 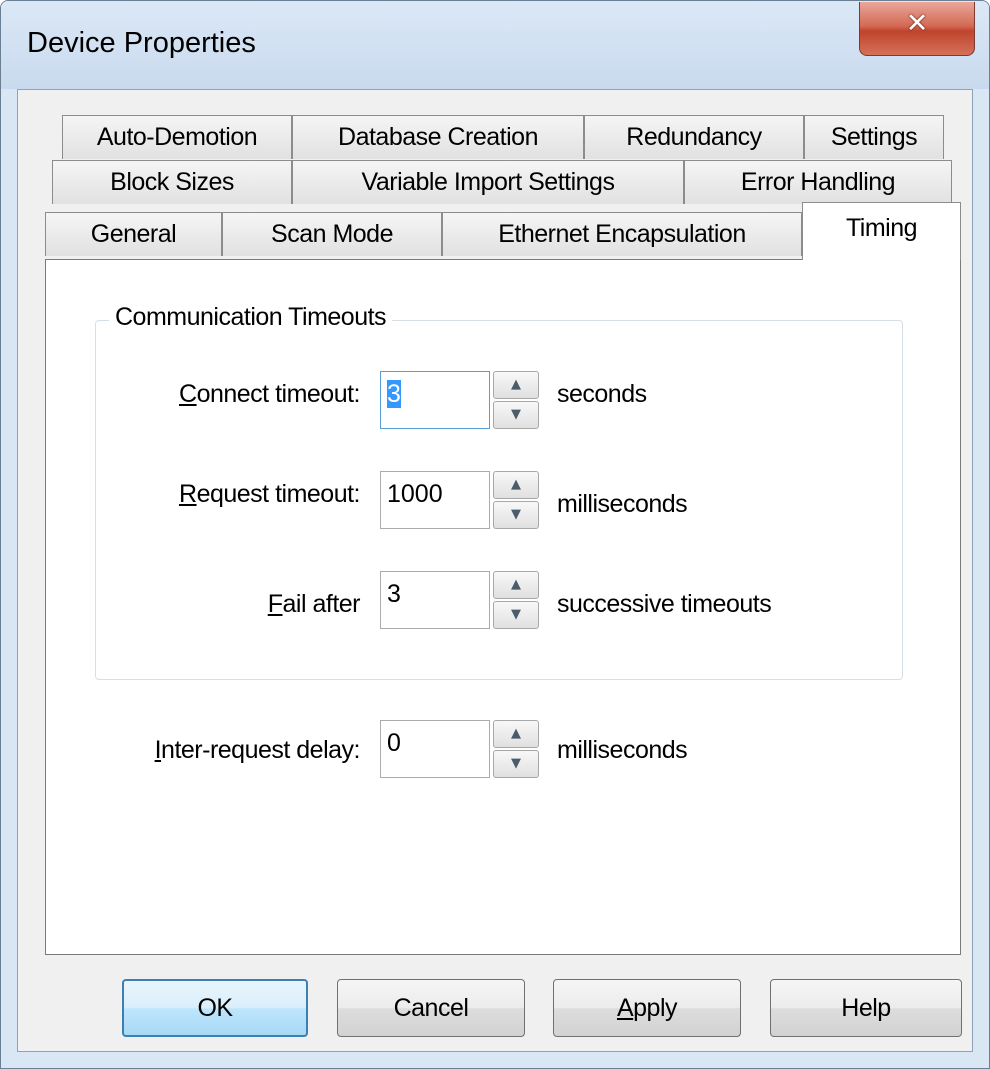 What do you see at coordinates (622, 234) in the screenshot?
I see `tab-ethernet-encapsulation: Ethernet Encapsulation` at bounding box center [622, 234].